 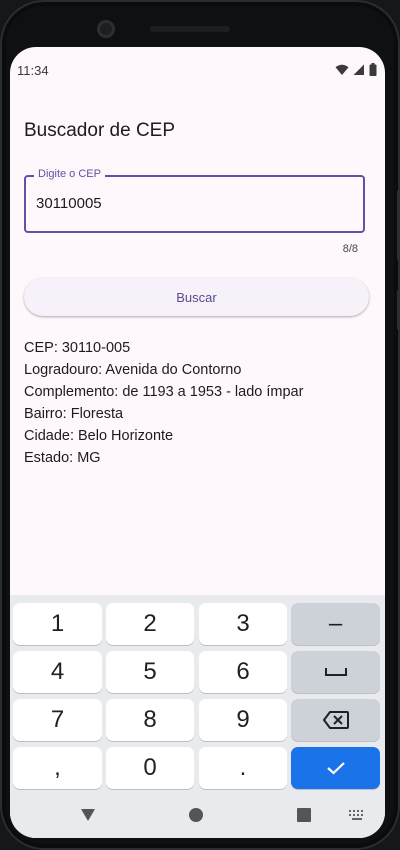 What do you see at coordinates (243, 624) in the screenshot?
I see `key-3: 3` at bounding box center [243, 624].